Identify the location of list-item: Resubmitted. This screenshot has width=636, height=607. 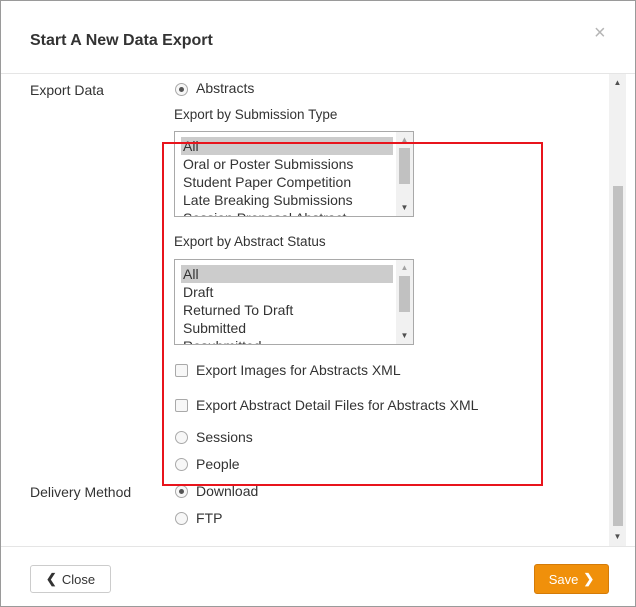
(287, 340).